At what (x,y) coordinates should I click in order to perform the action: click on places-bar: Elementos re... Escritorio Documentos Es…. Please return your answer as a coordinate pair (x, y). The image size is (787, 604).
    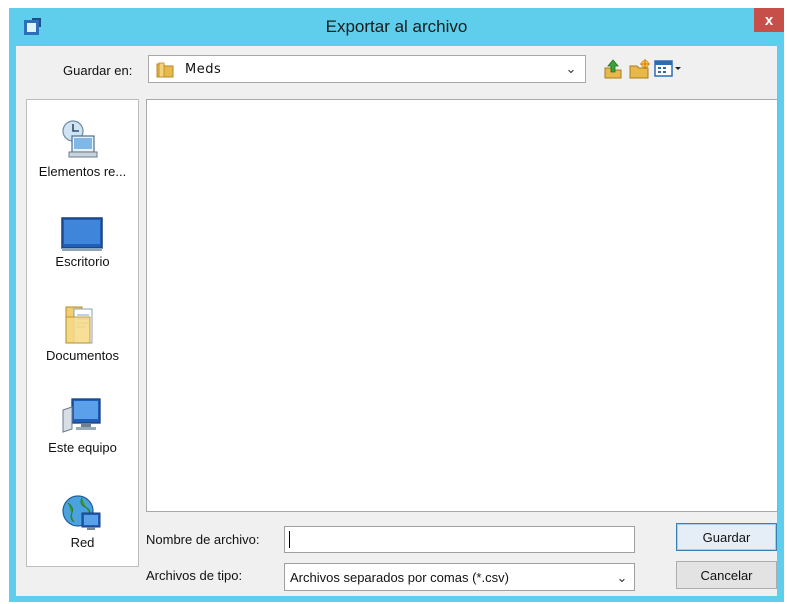
    Looking at the image, I should click on (82, 333).